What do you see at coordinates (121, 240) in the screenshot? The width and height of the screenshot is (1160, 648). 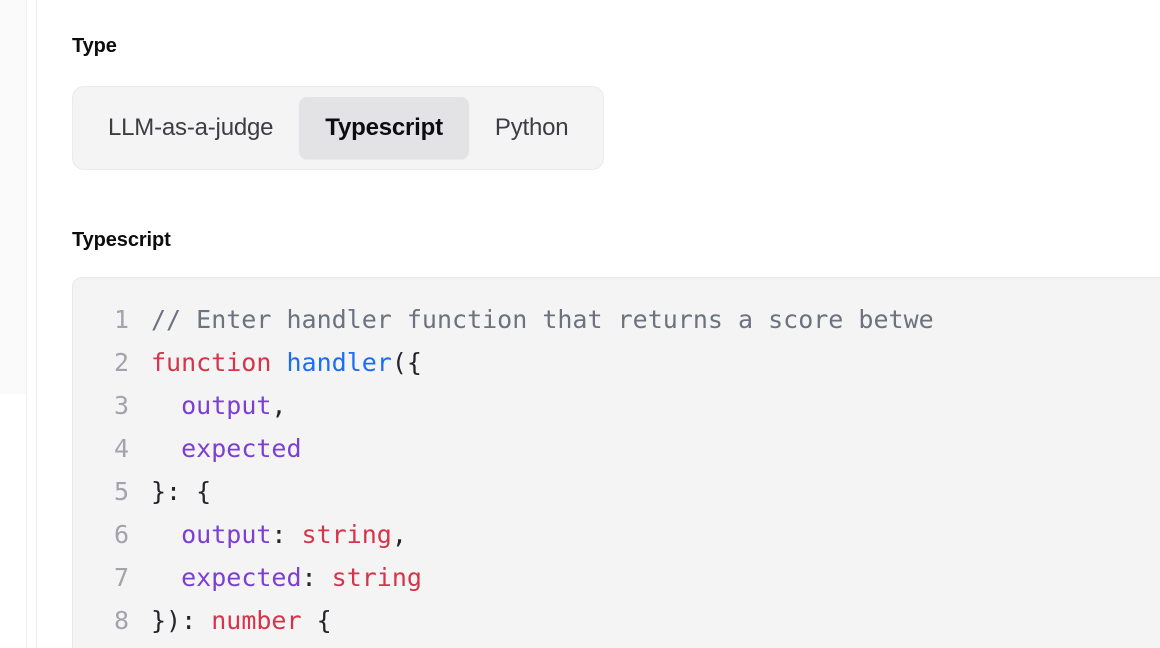 I see `code-field-label: Typescript` at bounding box center [121, 240].